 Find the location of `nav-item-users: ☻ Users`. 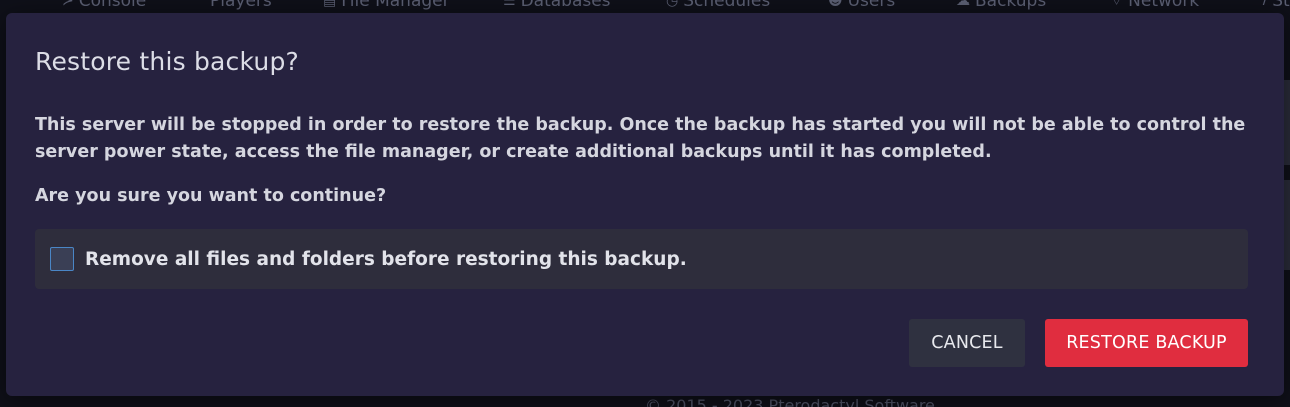

nav-item-users: ☻ Users is located at coordinates (861, 5).